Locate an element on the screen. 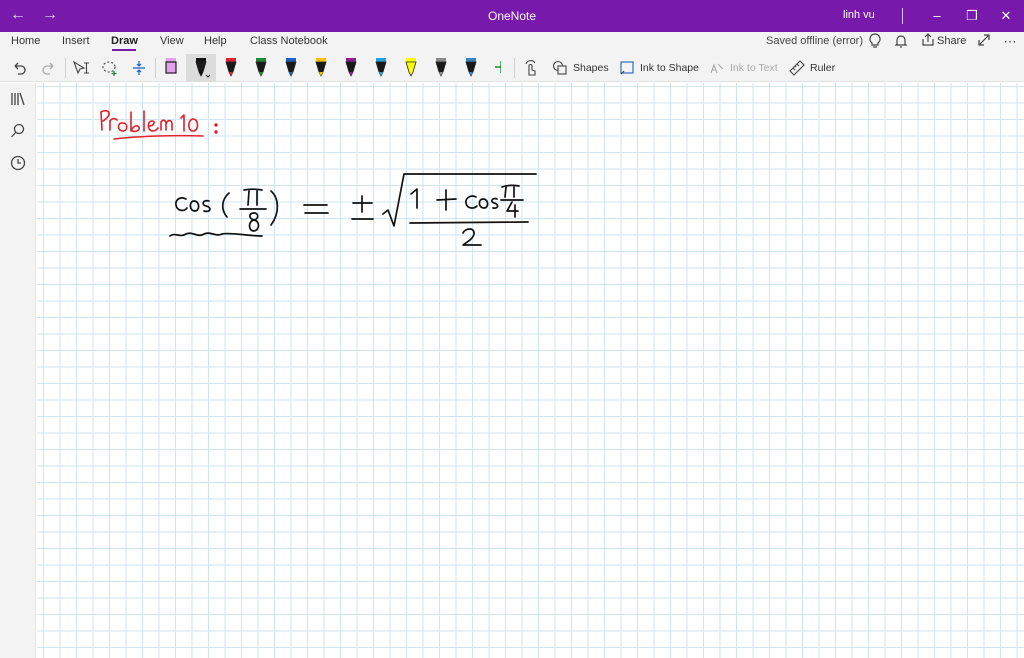 The width and height of the screenshot is (1024, 658). active-tab-indicator is located at coordinates (124, 50).